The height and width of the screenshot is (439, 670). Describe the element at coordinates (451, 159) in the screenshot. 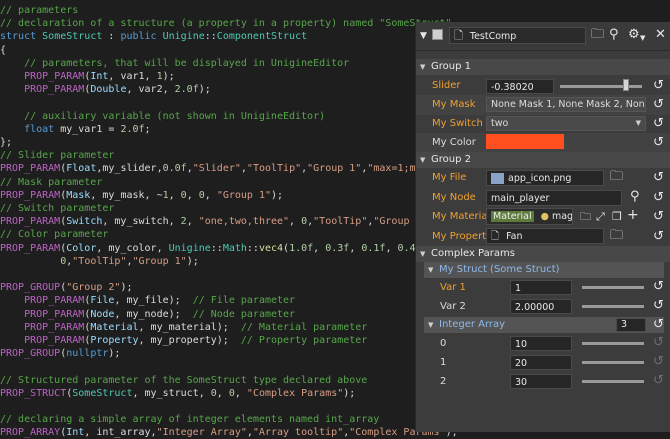

I see `group-2-label: Group 2` at that location.